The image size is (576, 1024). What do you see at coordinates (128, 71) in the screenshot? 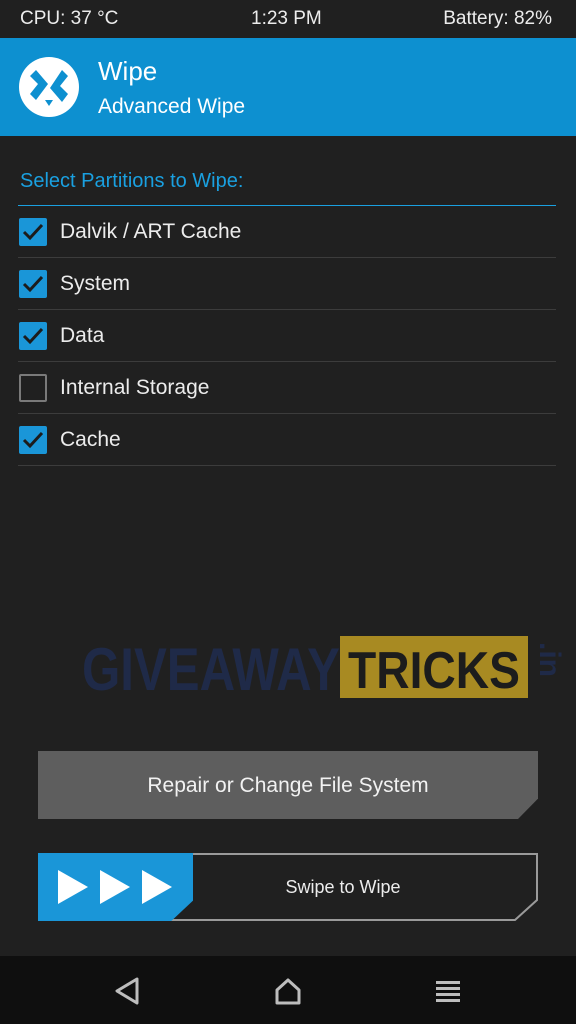
I see `page-title: Wipe` at bounding box center [128, 71].